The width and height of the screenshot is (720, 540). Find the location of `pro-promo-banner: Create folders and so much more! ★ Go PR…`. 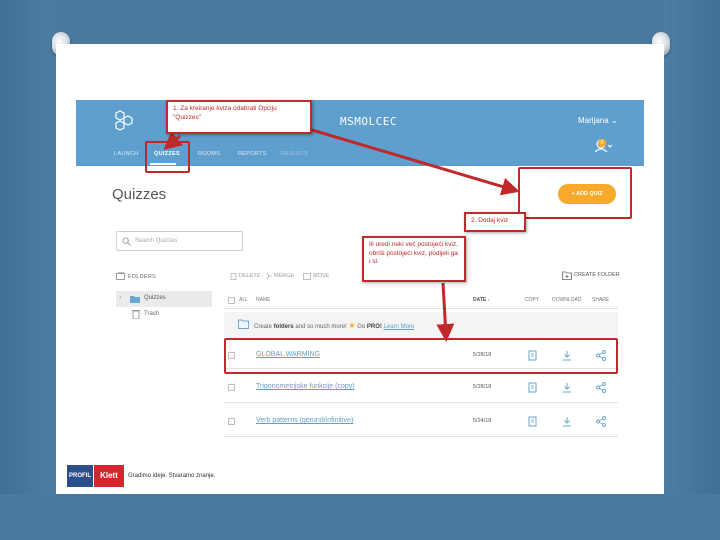

pro-promo-banner: Create folders and so much more! ★ Go PR… is located at coordinates (421, 325).